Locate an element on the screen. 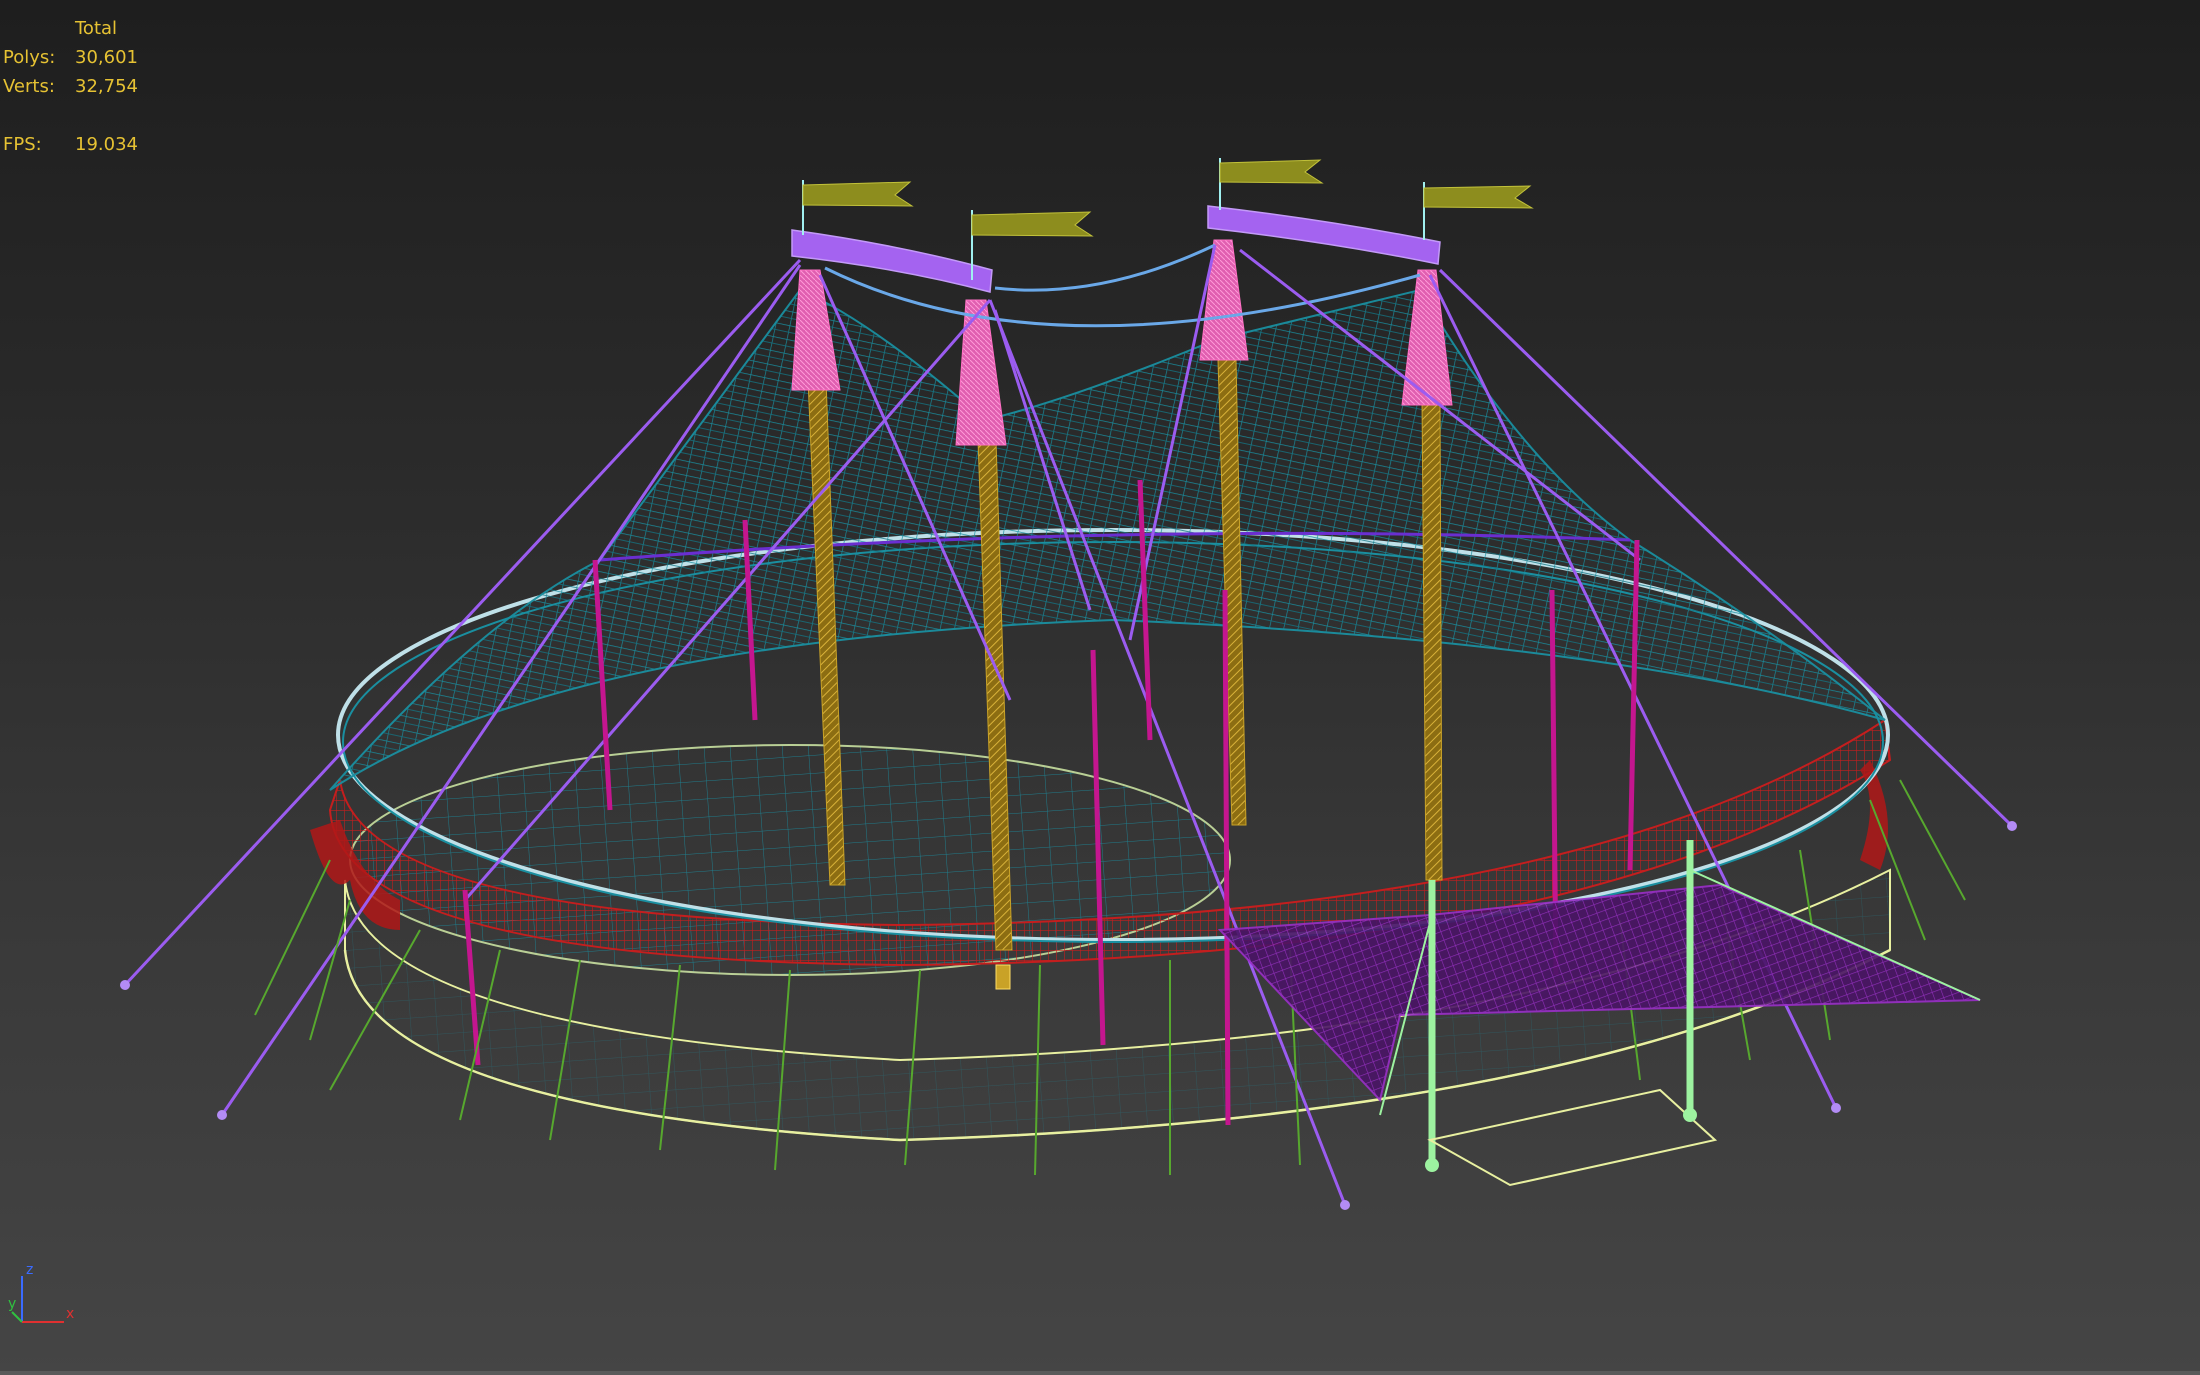 Image resolution: width=2200 pixels, height=1375 pixels. fps-label: FPS: is located at coordinates (22, 144).